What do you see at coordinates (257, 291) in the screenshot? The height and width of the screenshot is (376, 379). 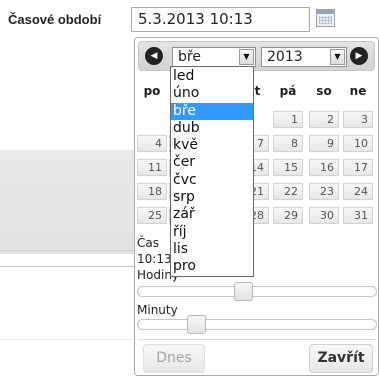 I see `hours-slider` at bounding box center [257, 291].